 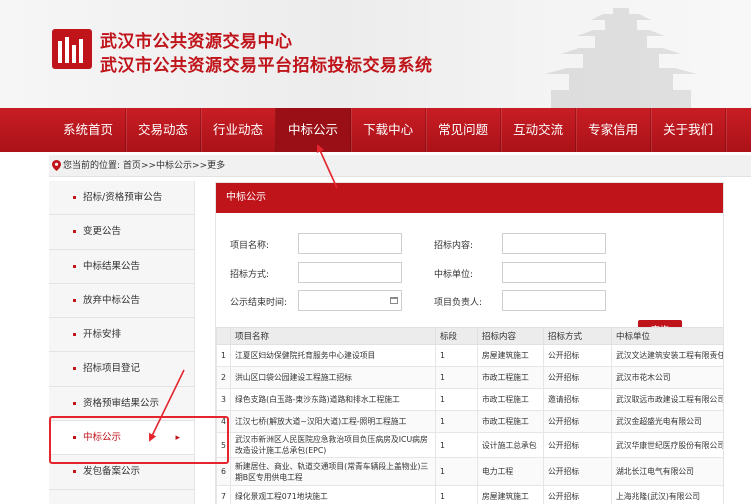 I want to click on row-winner: 上海兆隆(武汉)有限公司, so click(x=667, y=494).